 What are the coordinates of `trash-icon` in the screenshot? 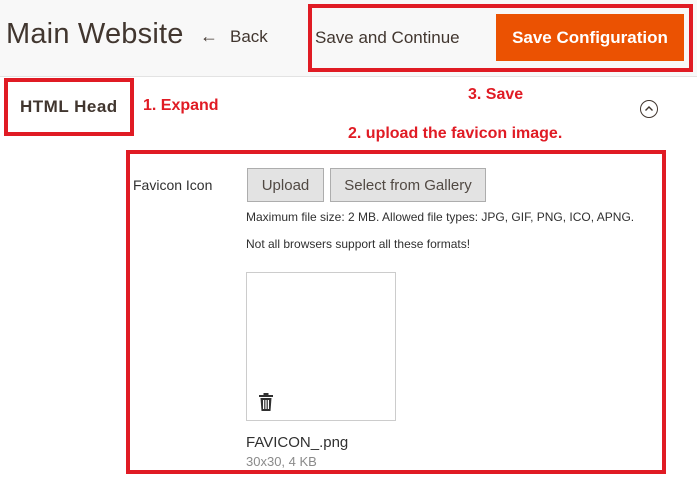 It's located at (266, 404).